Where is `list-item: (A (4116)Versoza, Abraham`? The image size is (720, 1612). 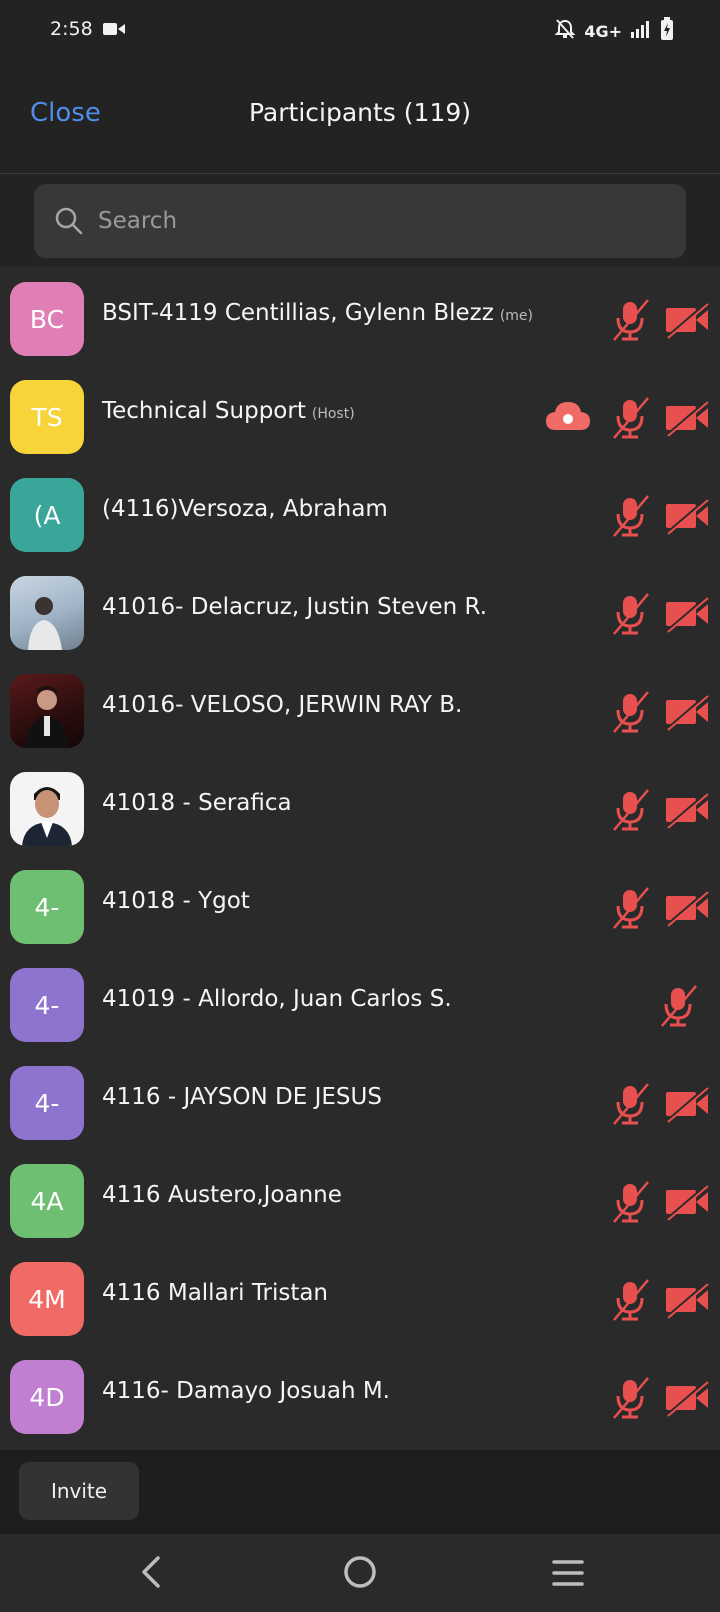
list-item: (A (4116)Versoza, Abraham is located at coordinates (360, 512).